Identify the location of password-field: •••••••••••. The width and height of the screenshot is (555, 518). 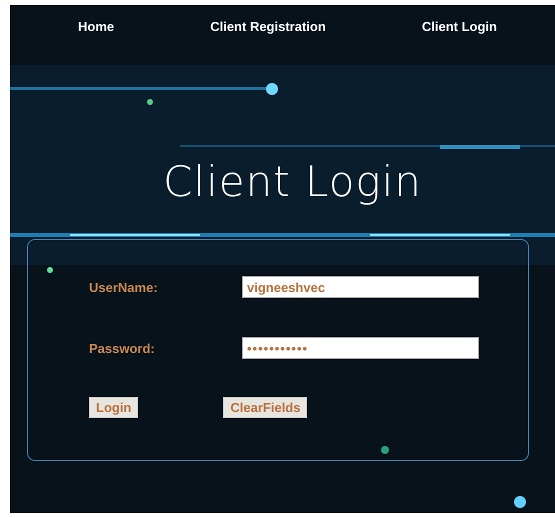
(360, 348).